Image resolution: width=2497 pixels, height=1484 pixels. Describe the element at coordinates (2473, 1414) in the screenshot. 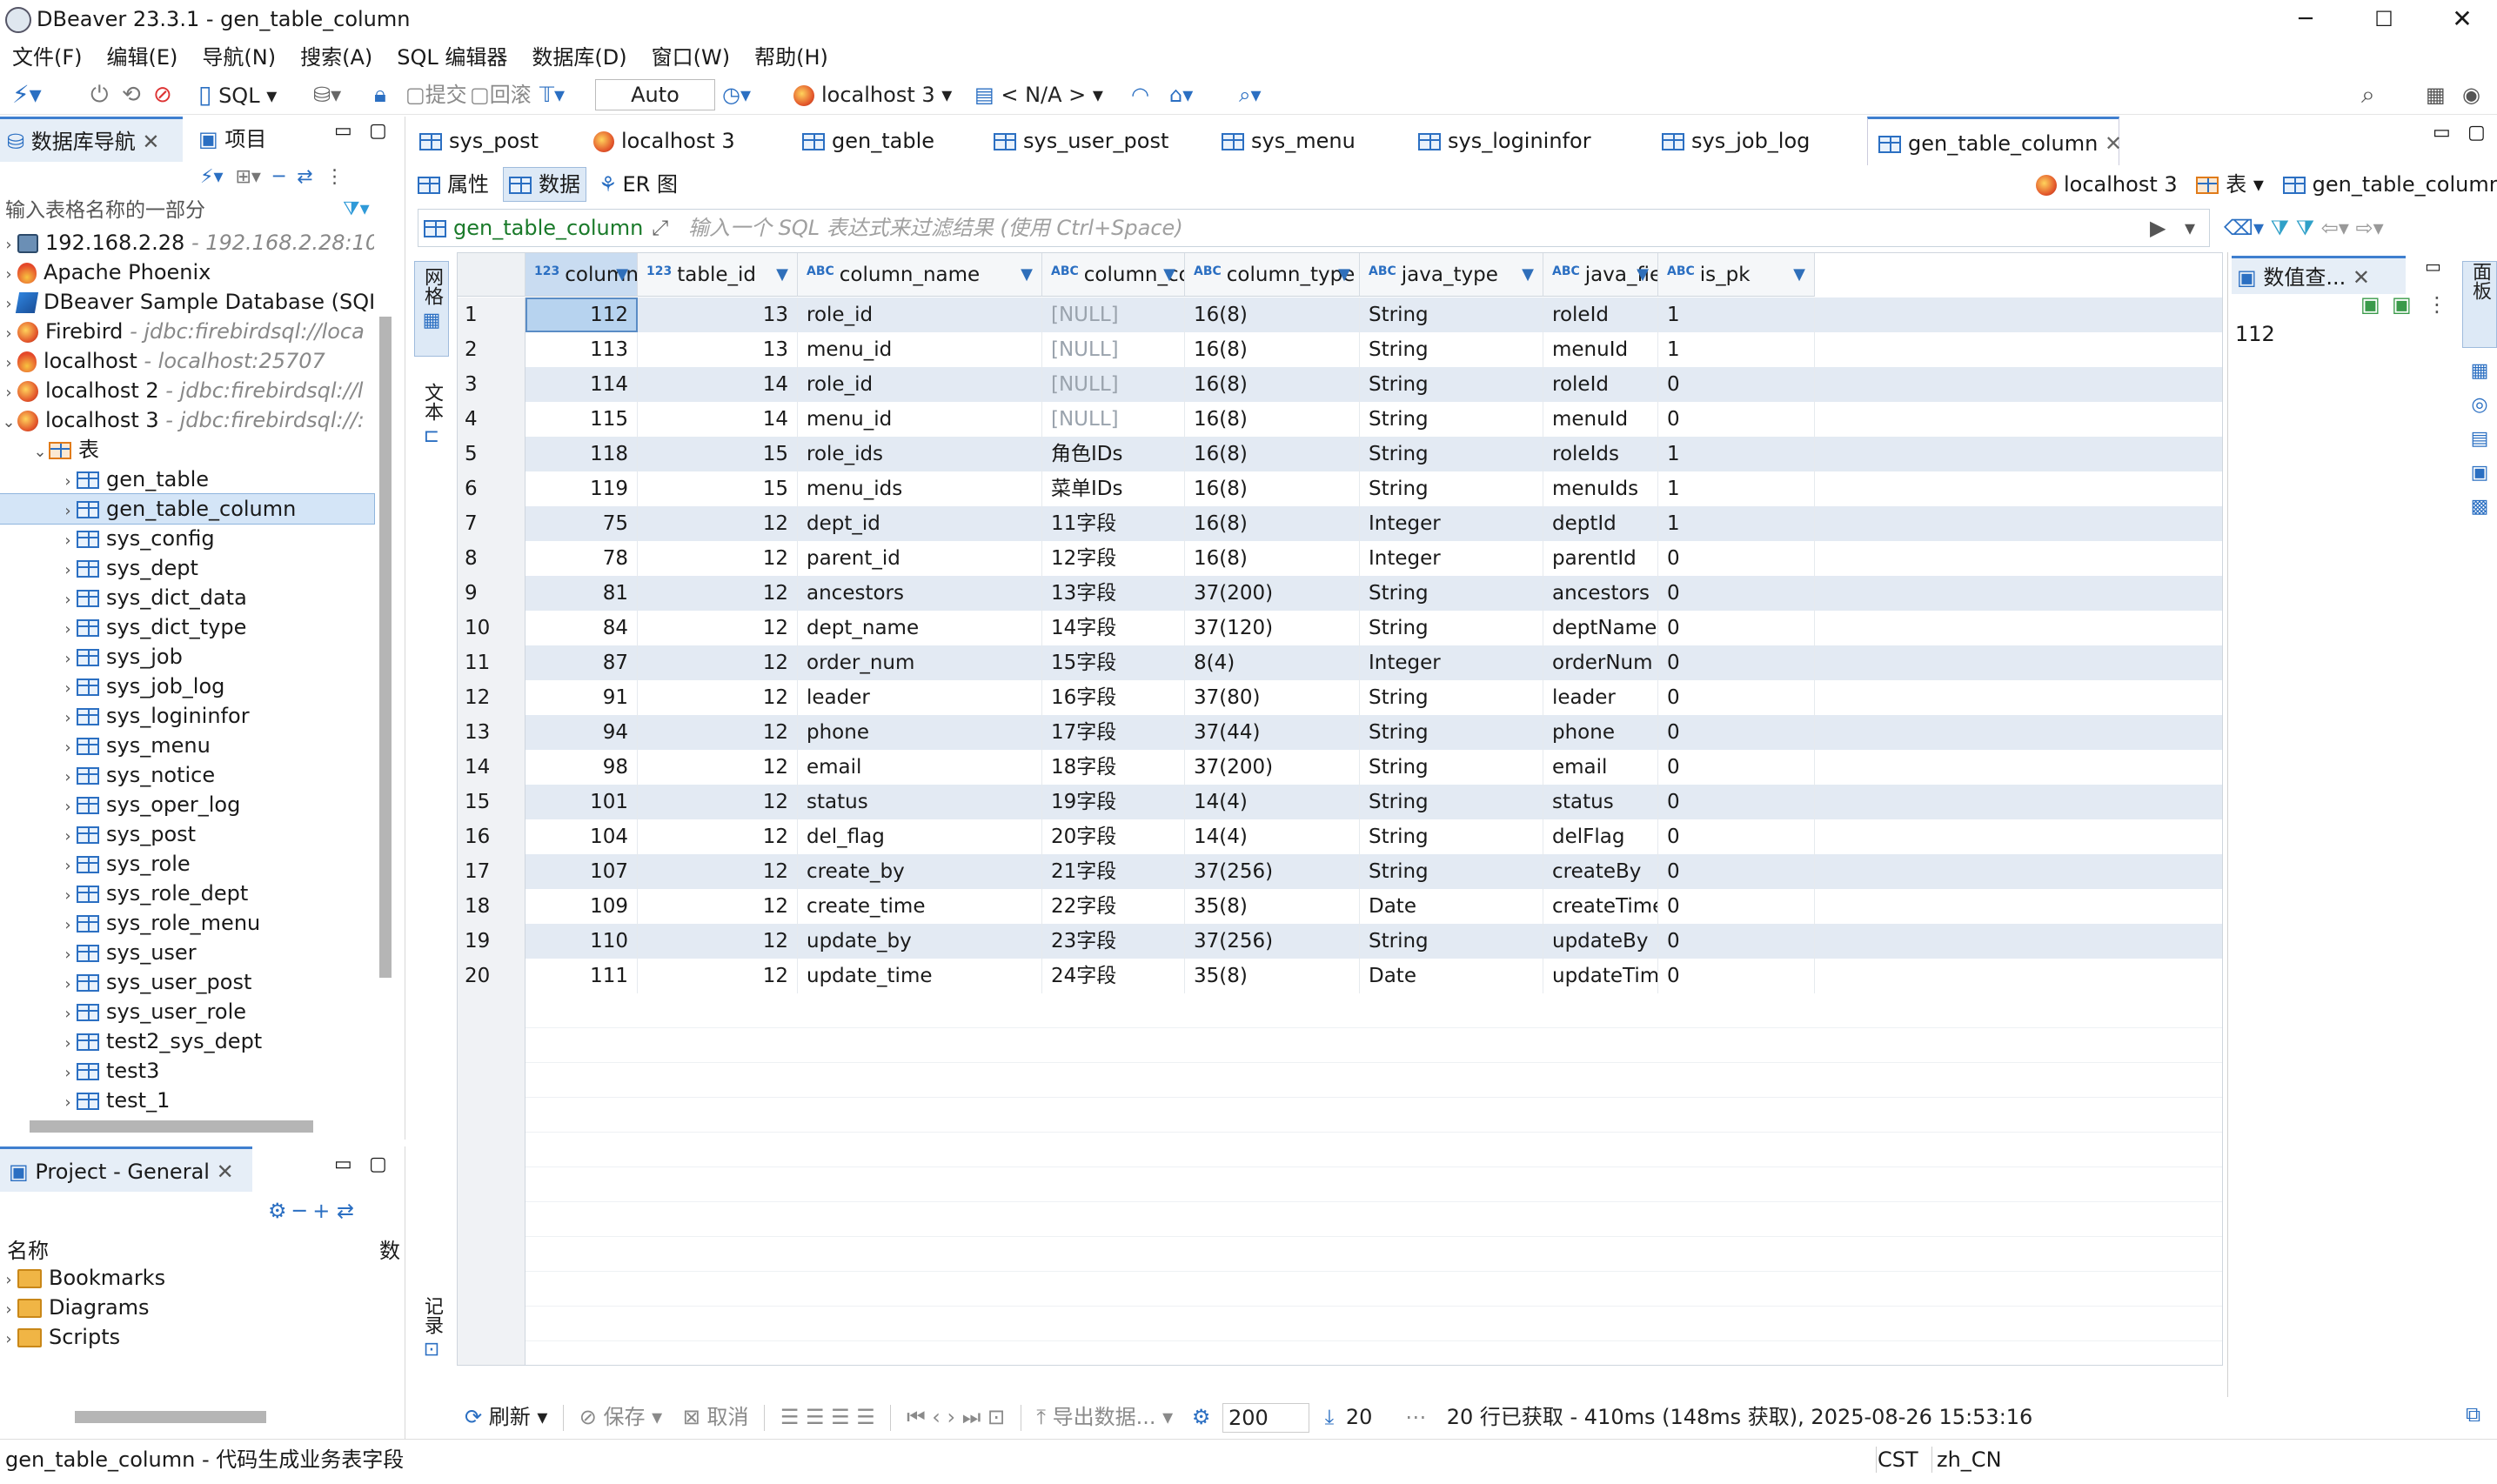

I see `maximize-results-icon: ⧉` at that location.